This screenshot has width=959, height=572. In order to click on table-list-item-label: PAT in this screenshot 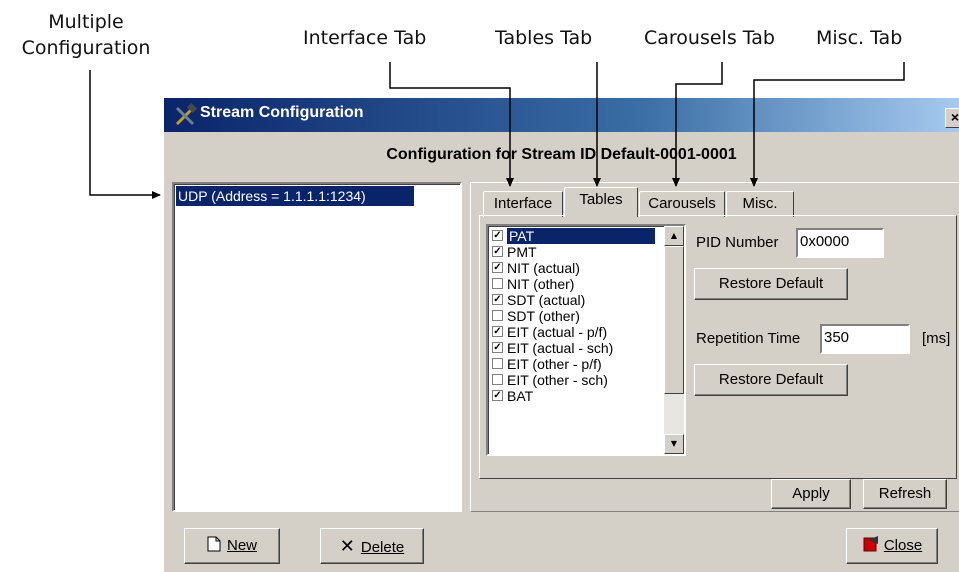, I will do `click(581, 236)`.